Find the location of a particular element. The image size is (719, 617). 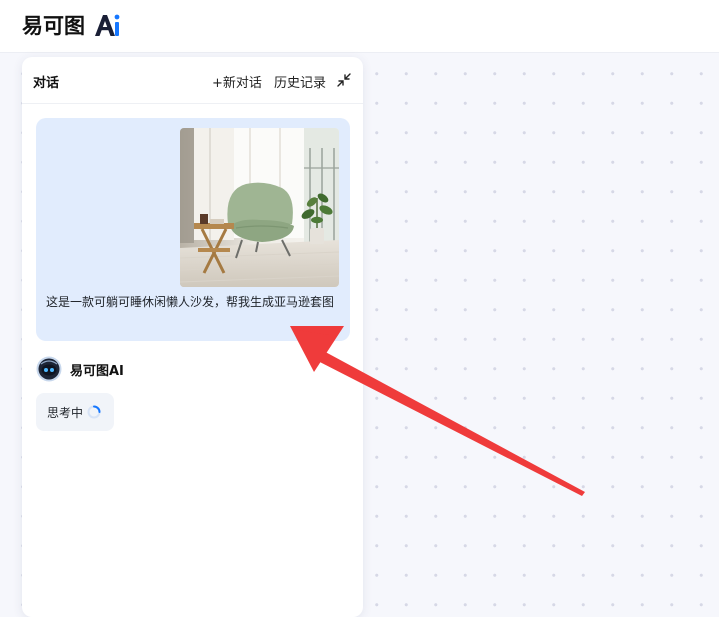

app-logo: 易可图 is located at coordinates (71, 25).